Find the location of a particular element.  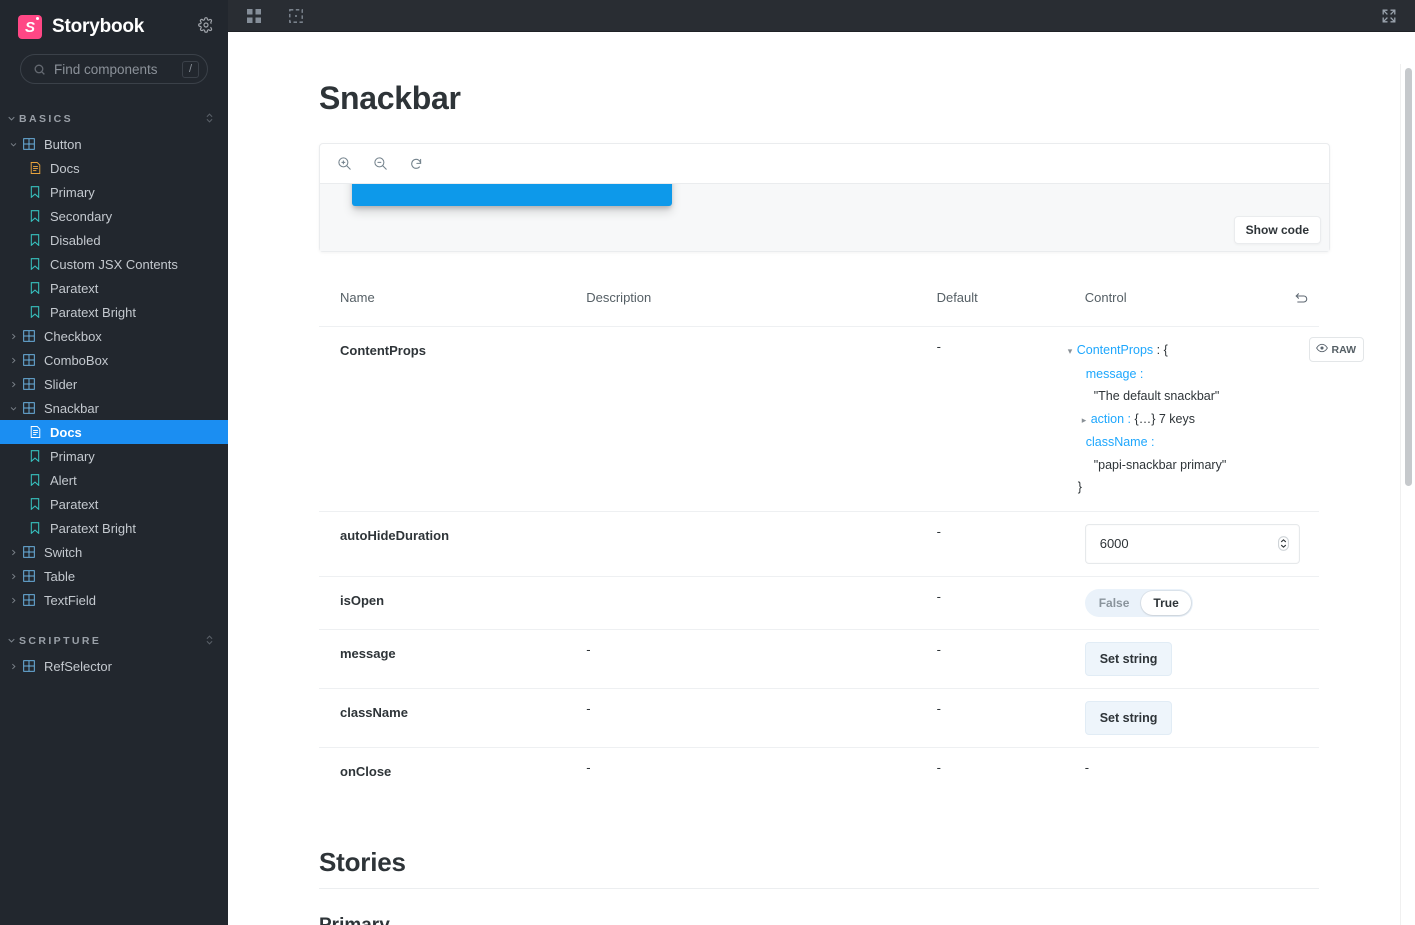

sidebar-item-slider: Slider is located at coordinates (114, 384).